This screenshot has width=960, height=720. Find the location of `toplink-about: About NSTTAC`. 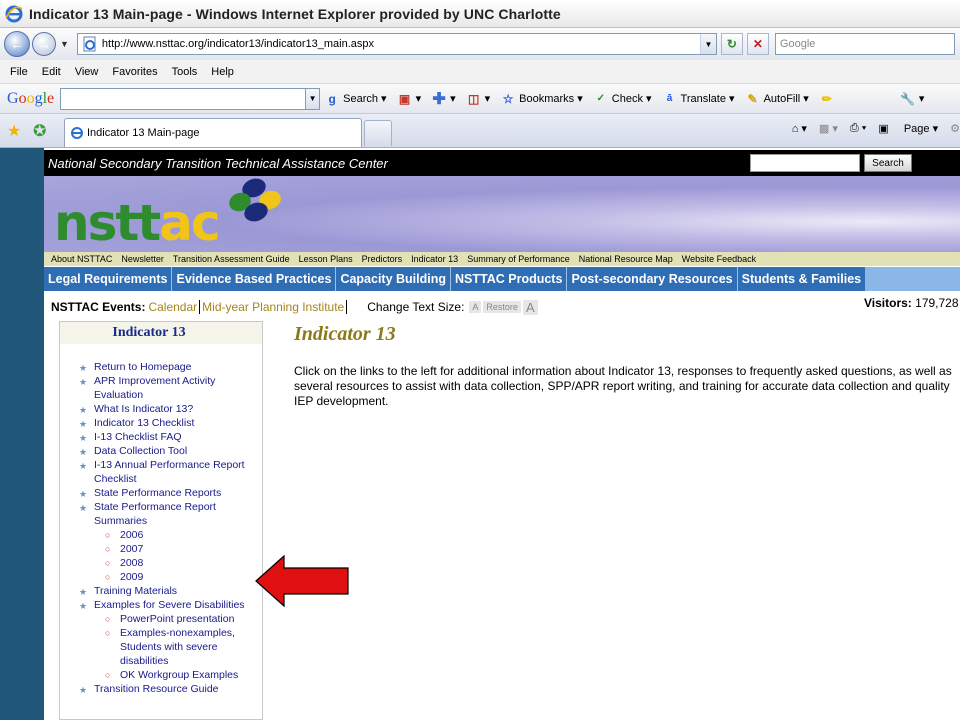

toplink-about: About NSTTAC is located at coordinates (81, 259).